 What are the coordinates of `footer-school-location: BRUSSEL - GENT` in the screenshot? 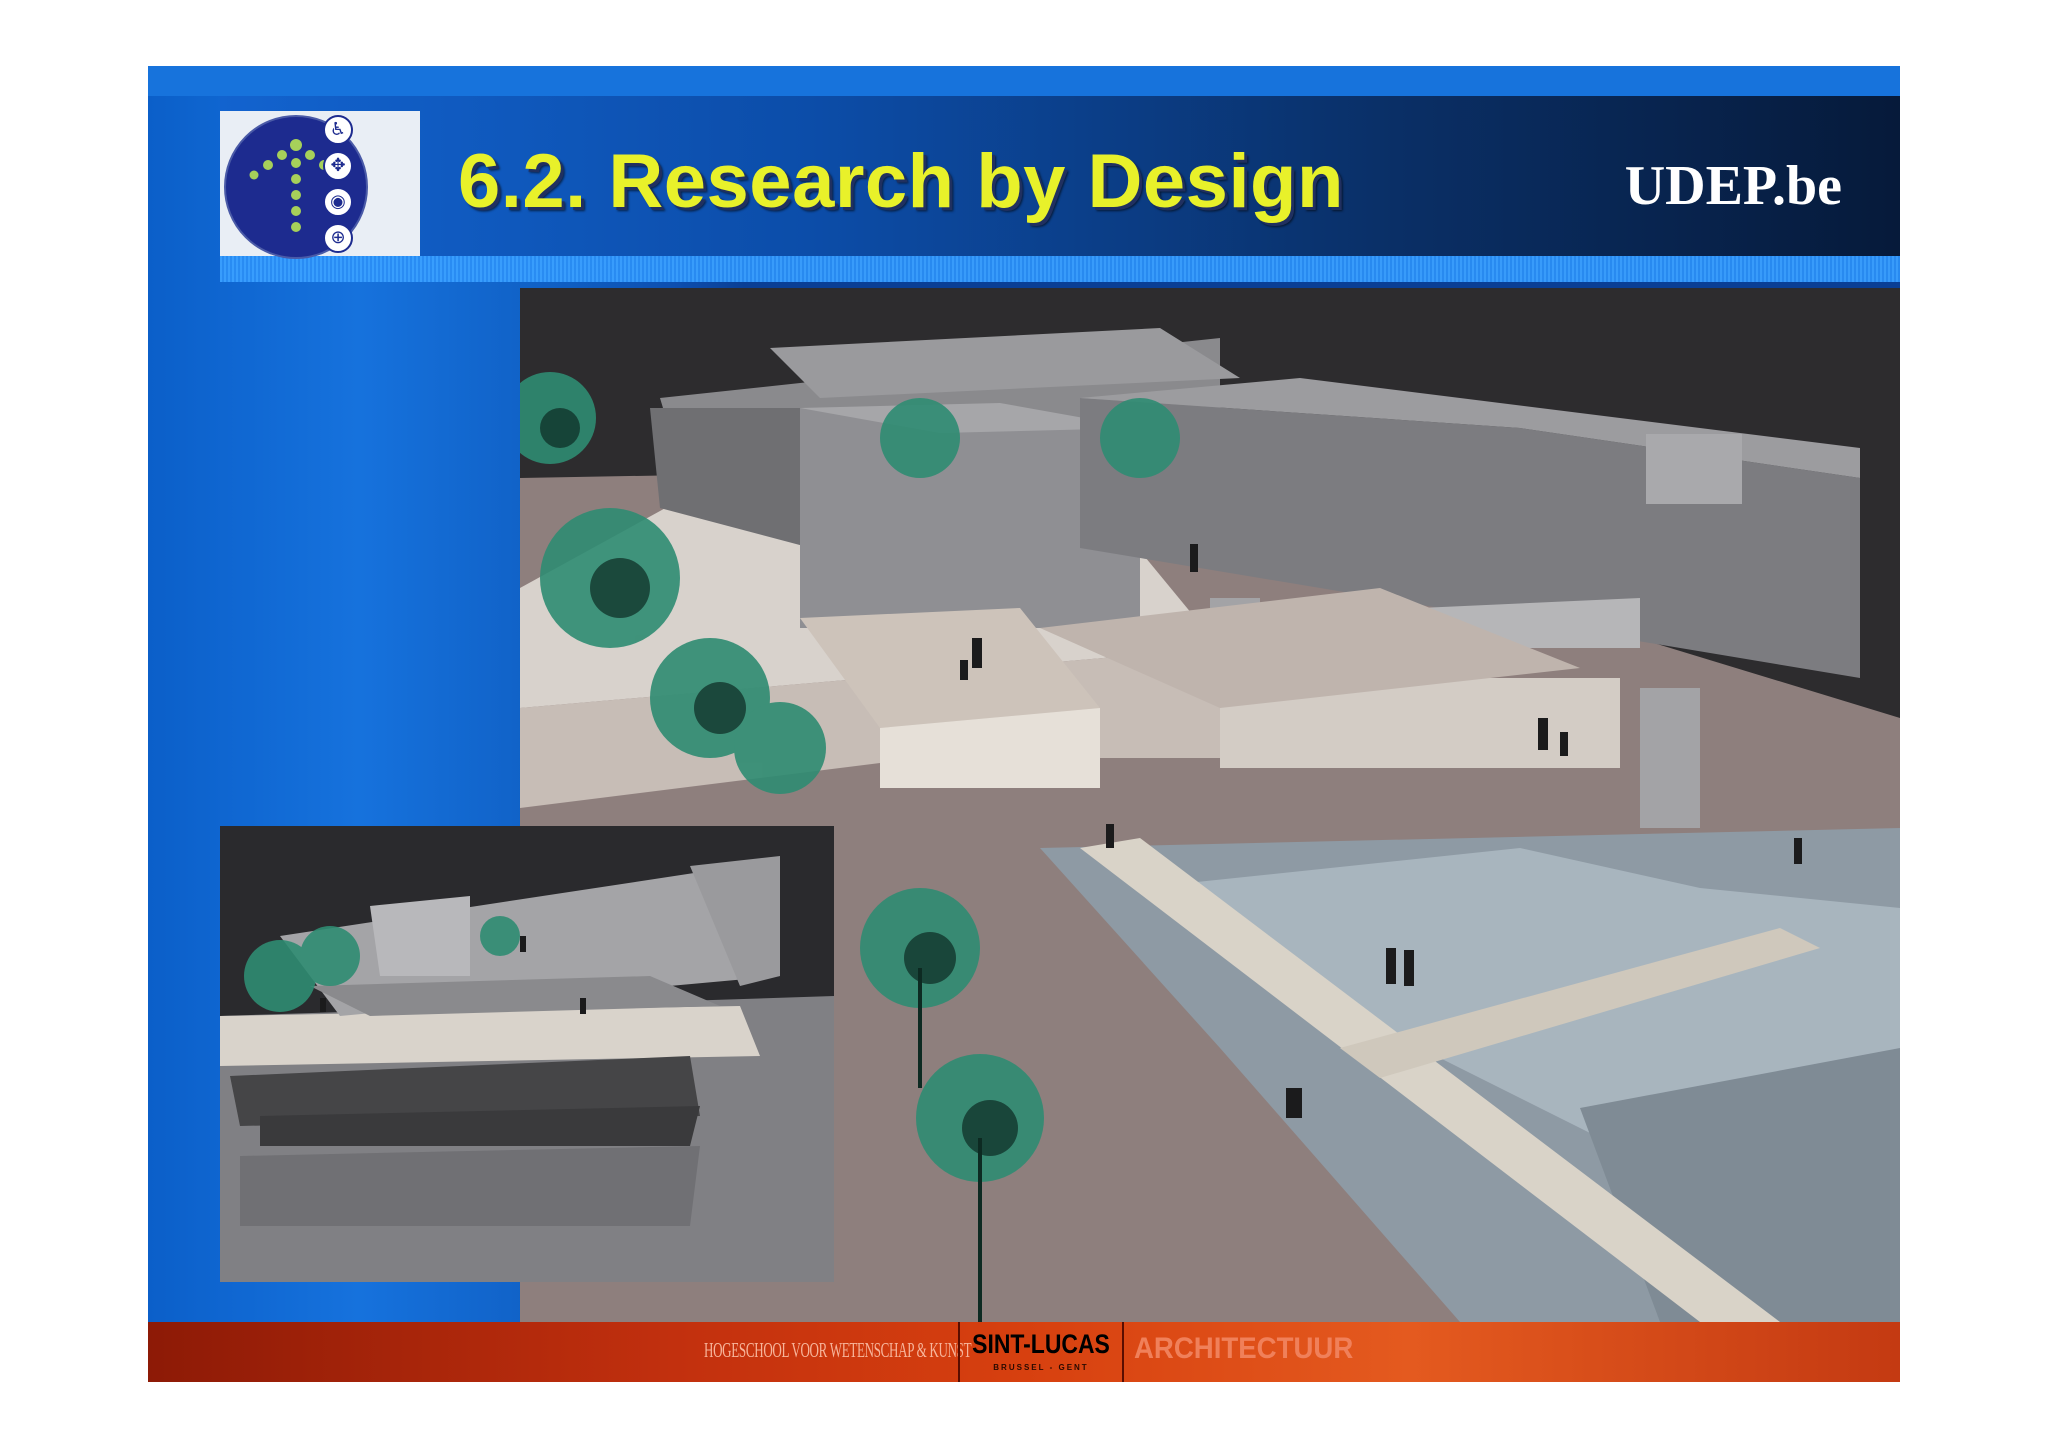 It's located at (1041, 1367).